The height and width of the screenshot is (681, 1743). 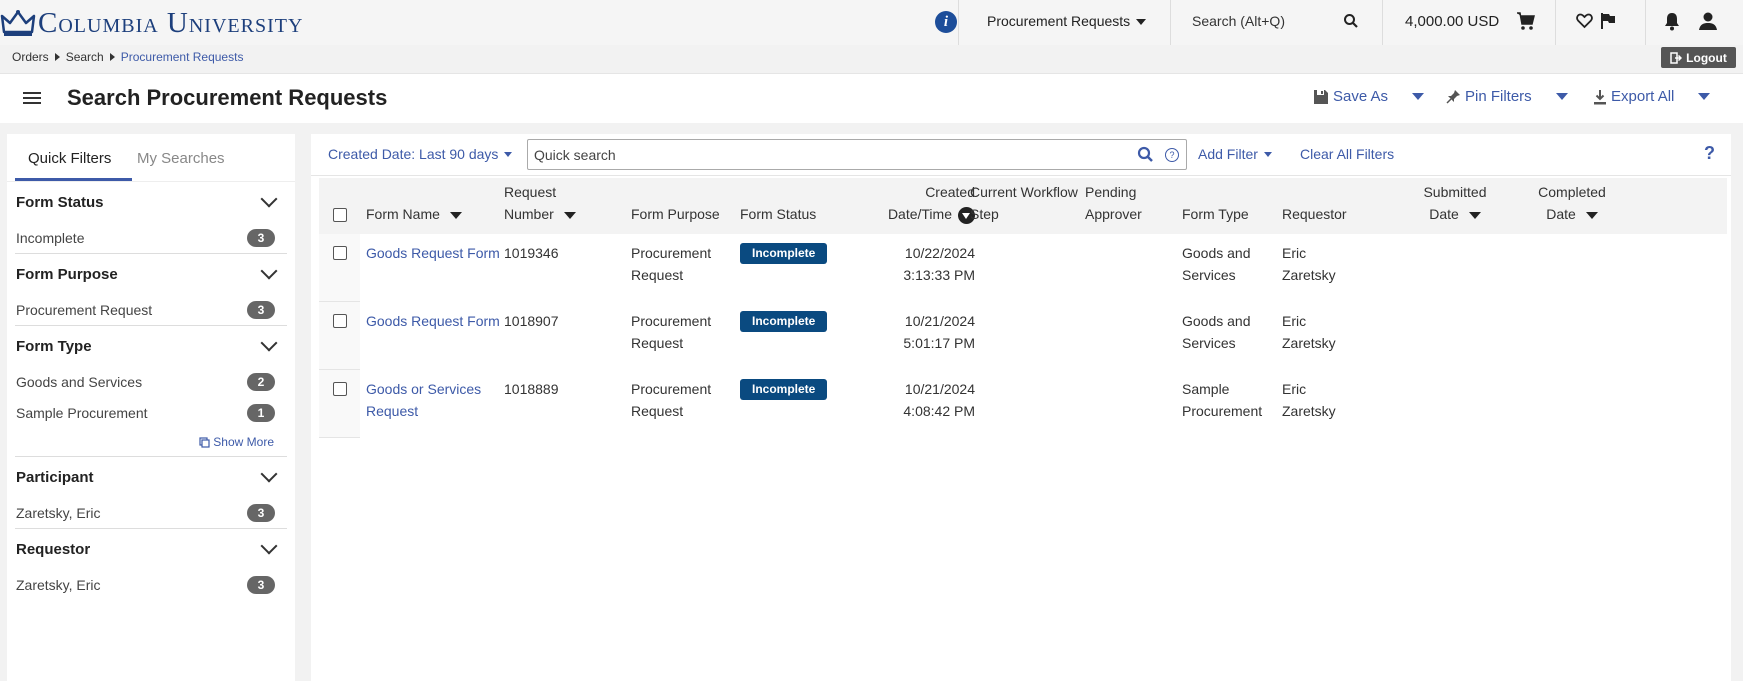 I want to click on show-more-link: Show More, so click(x=151, y=442).